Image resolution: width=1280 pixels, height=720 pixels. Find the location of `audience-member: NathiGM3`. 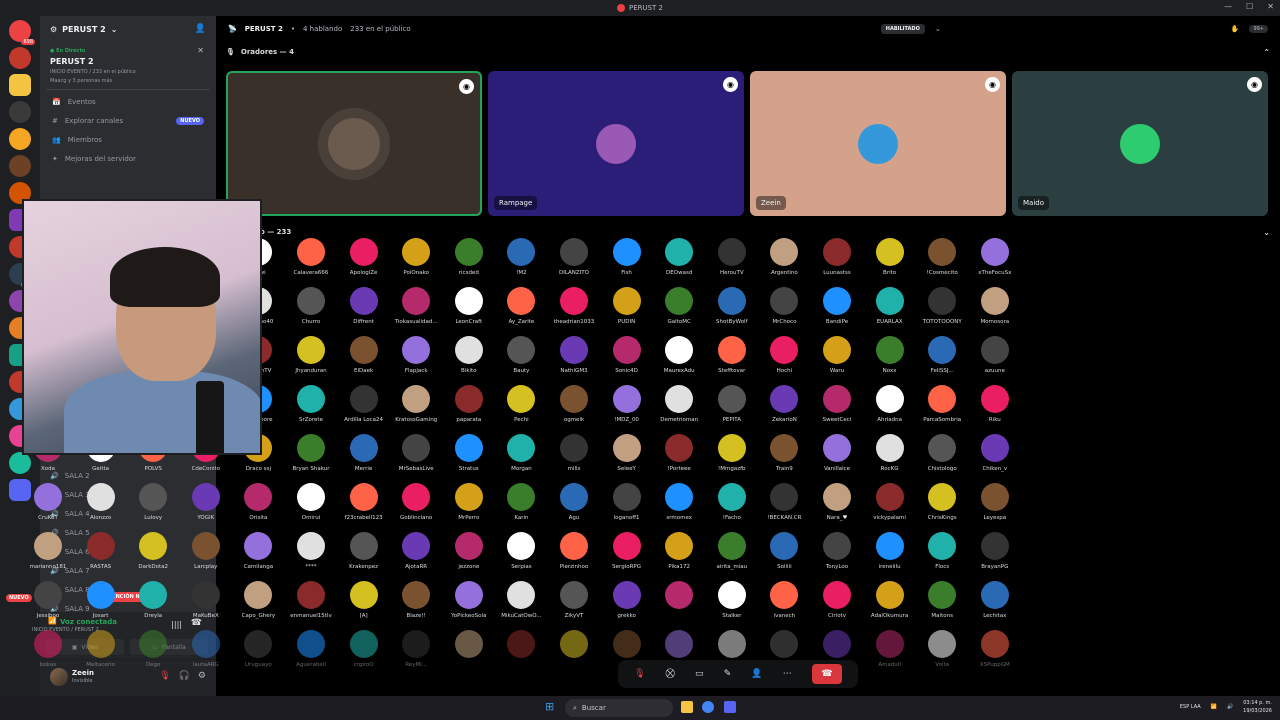

audience-member: NathiGM3 is located at coordinates (574, 360).